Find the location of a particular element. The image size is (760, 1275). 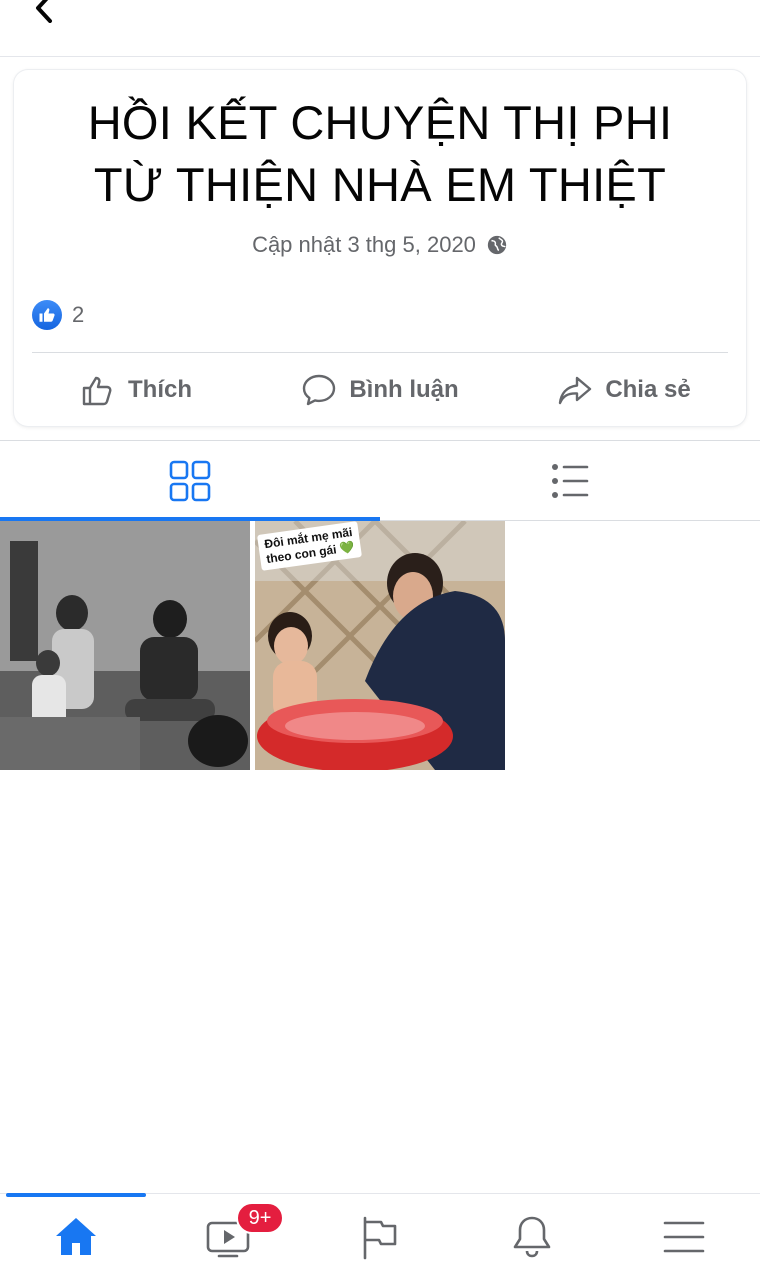

bell-icon is located at coordinates (532, 1236).